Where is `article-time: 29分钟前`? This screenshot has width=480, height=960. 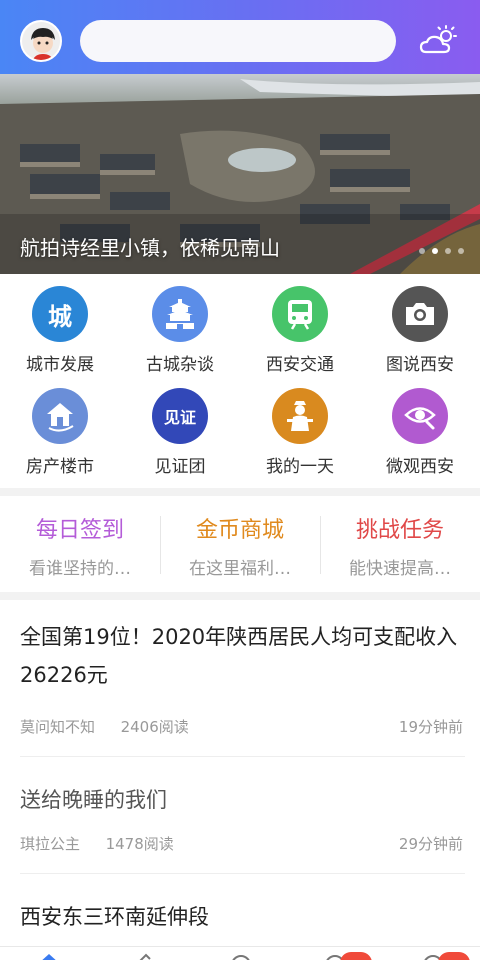 article-time: 29分钟前 is located at coordinates (430, 844).